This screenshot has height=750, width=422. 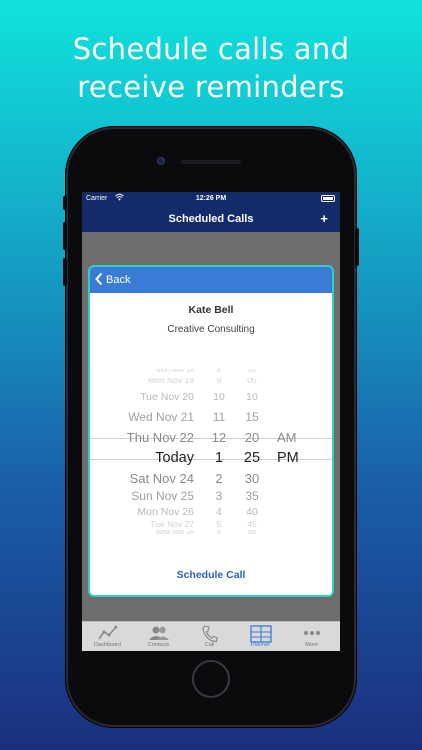 I want to click on headline-line-1: Schedule calls and, so click(x=211, y=49).